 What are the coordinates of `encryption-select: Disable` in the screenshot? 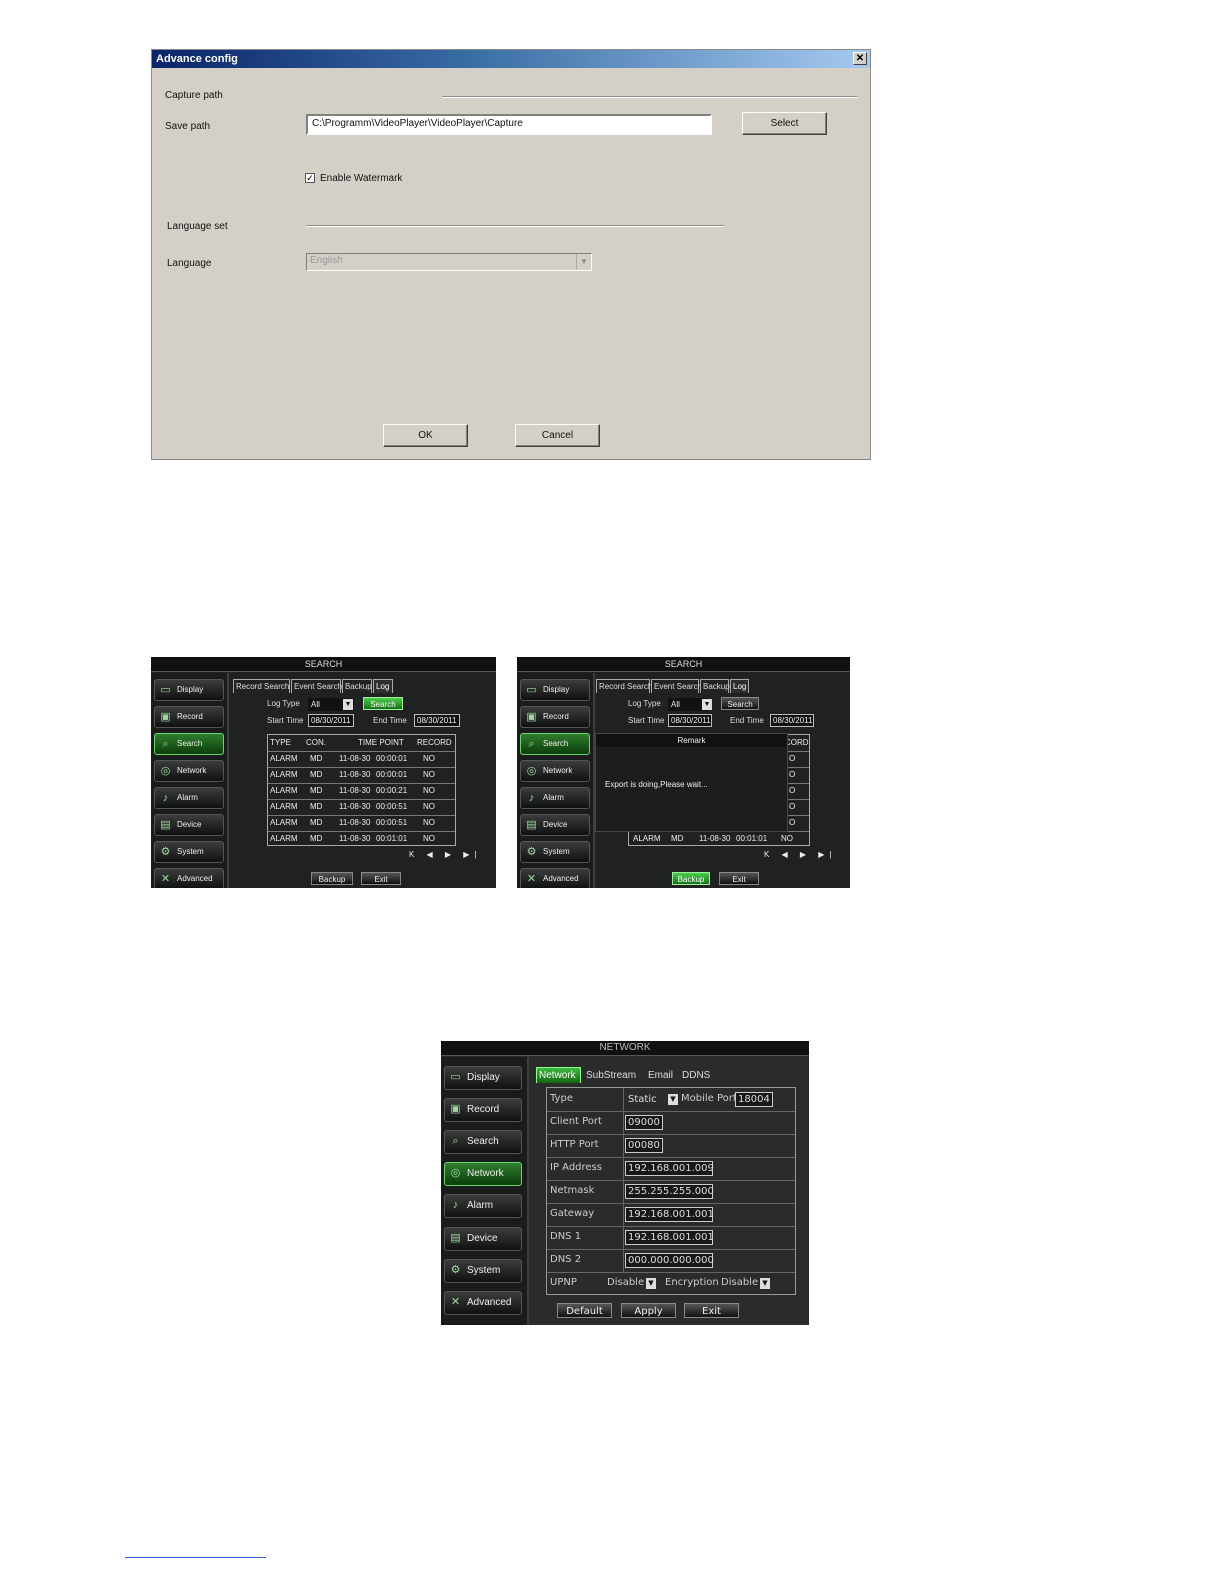 It's located at (739, 1283).